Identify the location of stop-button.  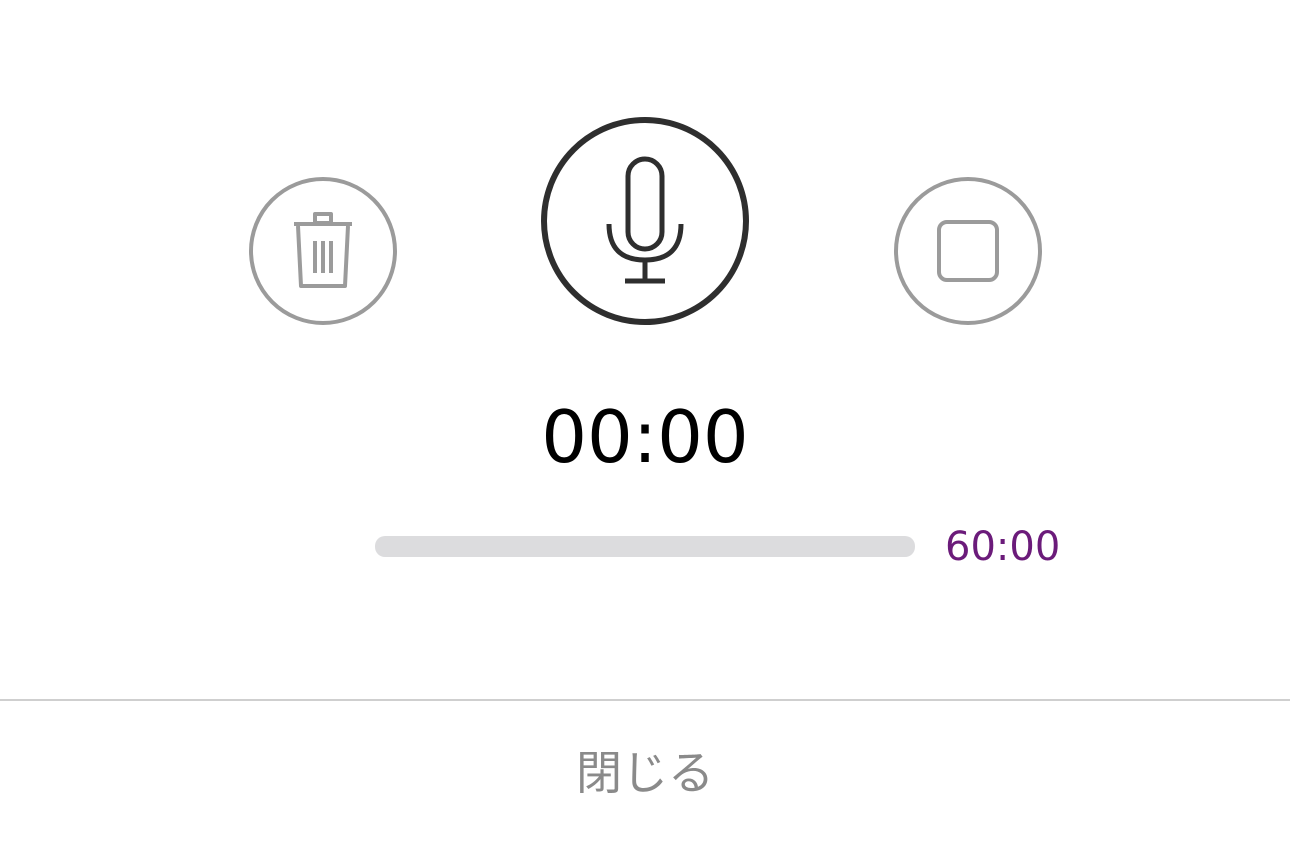
(968, 251).